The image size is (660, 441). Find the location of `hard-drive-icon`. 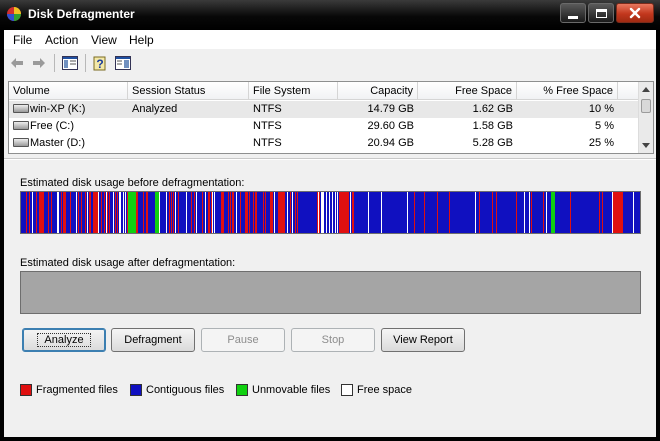

hard-drive-icon is located at coordinates (21, 125).